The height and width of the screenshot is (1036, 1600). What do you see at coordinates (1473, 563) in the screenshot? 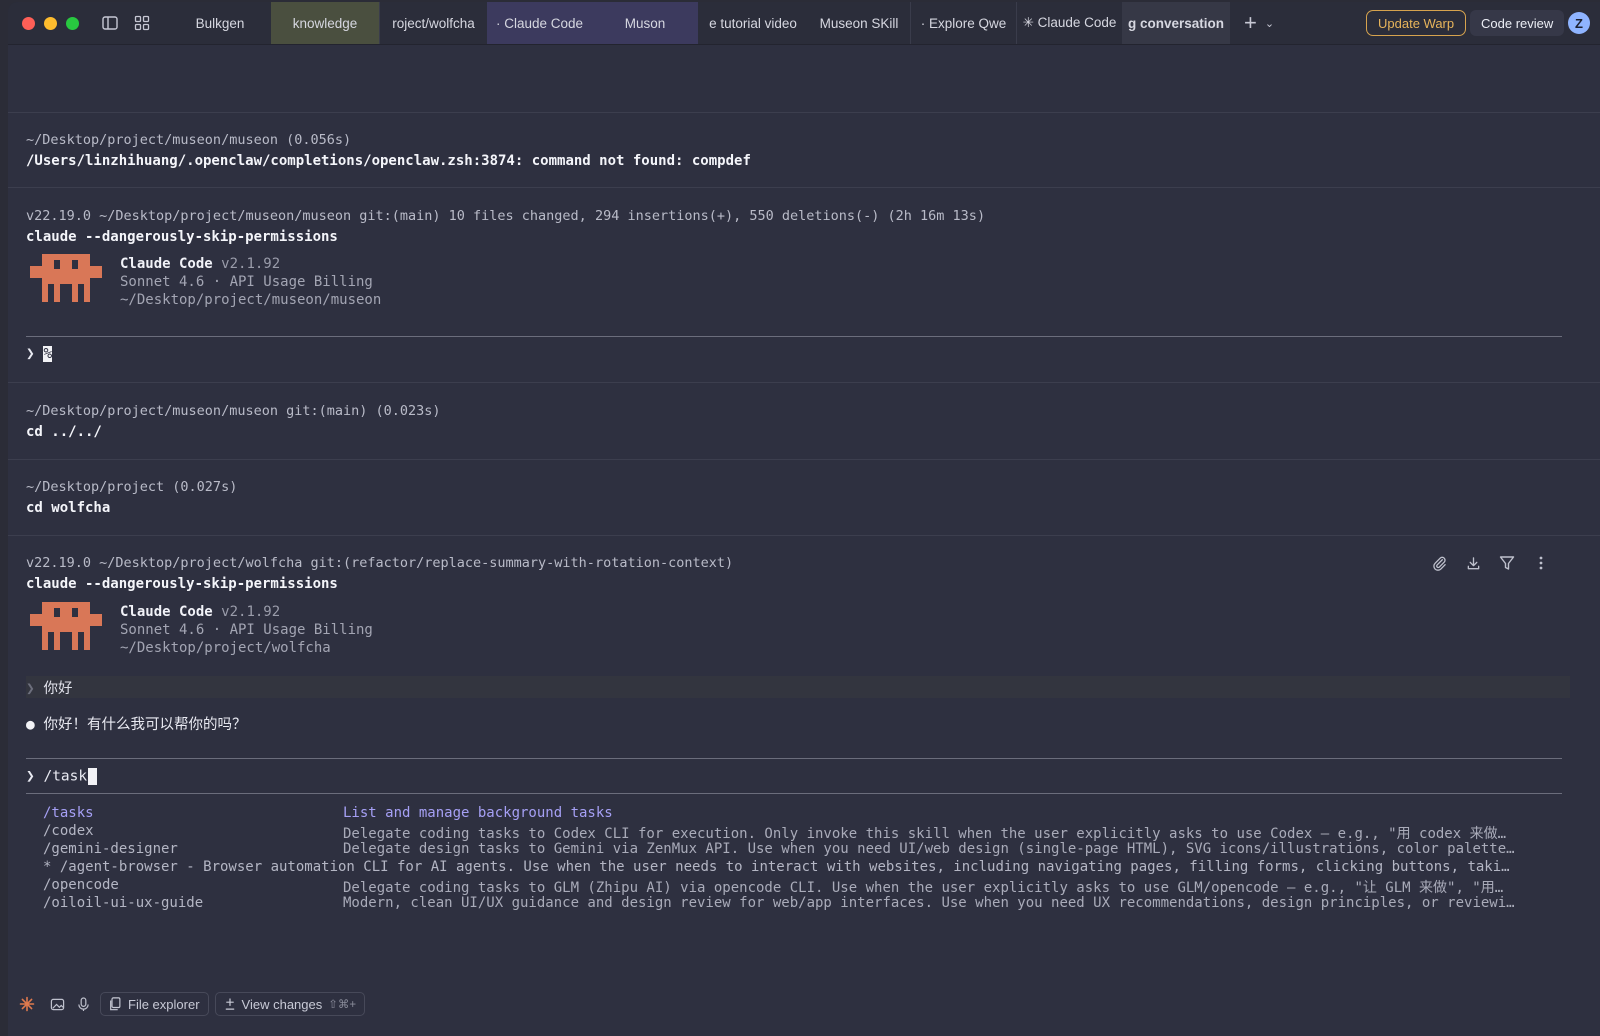
I see `download-icon` at bounding box center [1473, 563].